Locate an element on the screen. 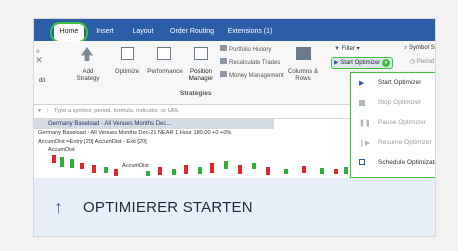 The image size is (458, 251). tab-insert: Insert is located at coordinates (105, 32).